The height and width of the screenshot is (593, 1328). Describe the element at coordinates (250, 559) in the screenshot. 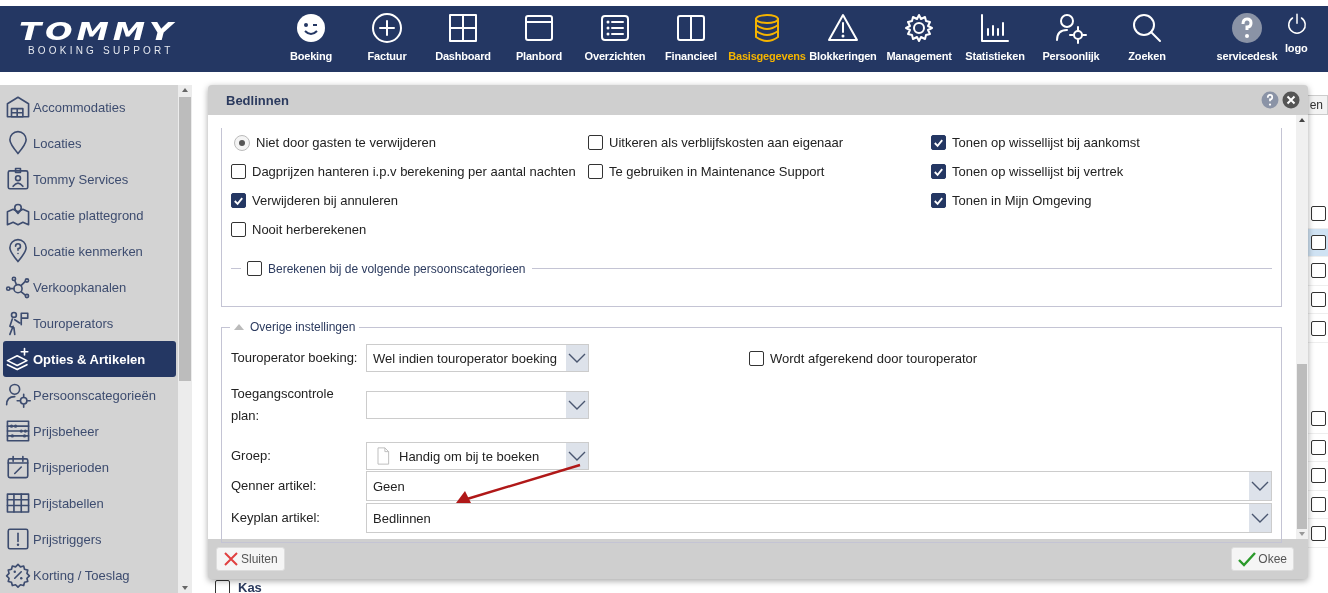

I see `close-button: Sluiten` at that location.